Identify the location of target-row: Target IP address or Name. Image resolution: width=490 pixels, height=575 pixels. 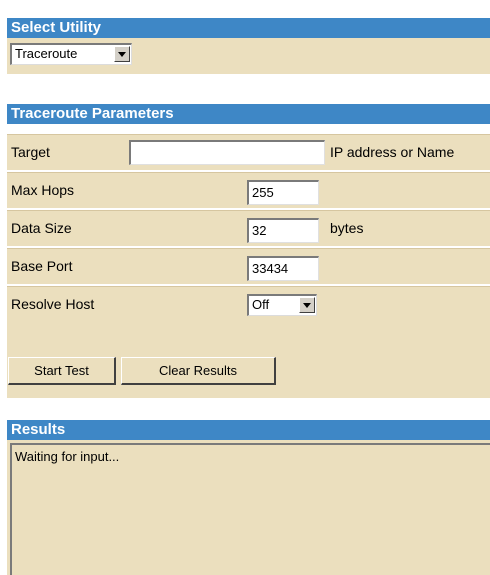
(248, 152).